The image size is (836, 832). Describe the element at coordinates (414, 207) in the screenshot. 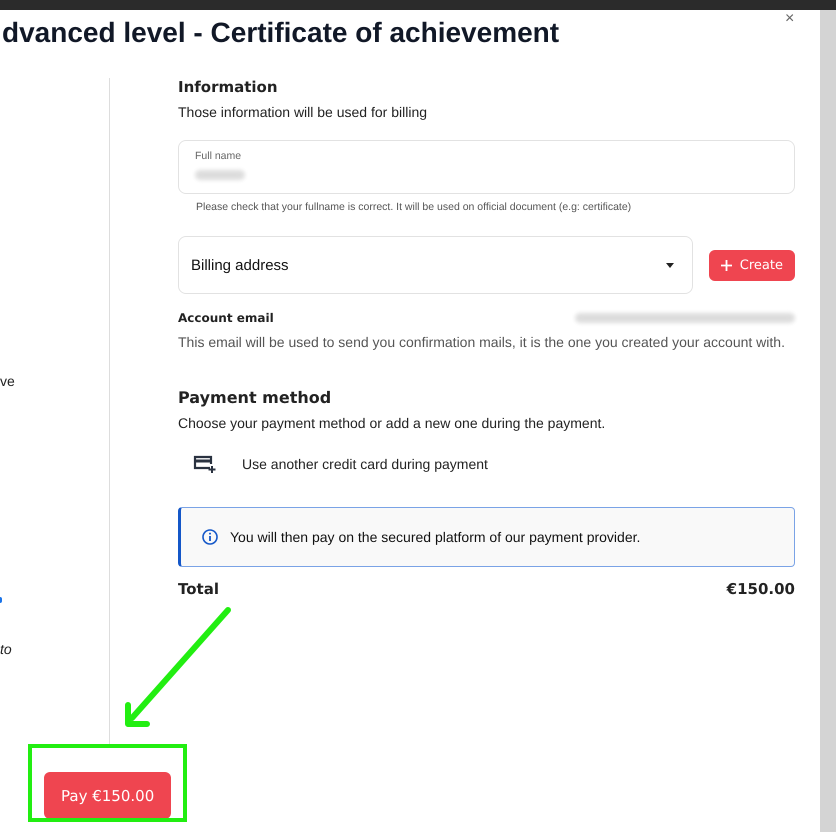

I see `field-hint: Please check that your fullname is correct. It will be used on official document (e.g: certificate)` at that location.